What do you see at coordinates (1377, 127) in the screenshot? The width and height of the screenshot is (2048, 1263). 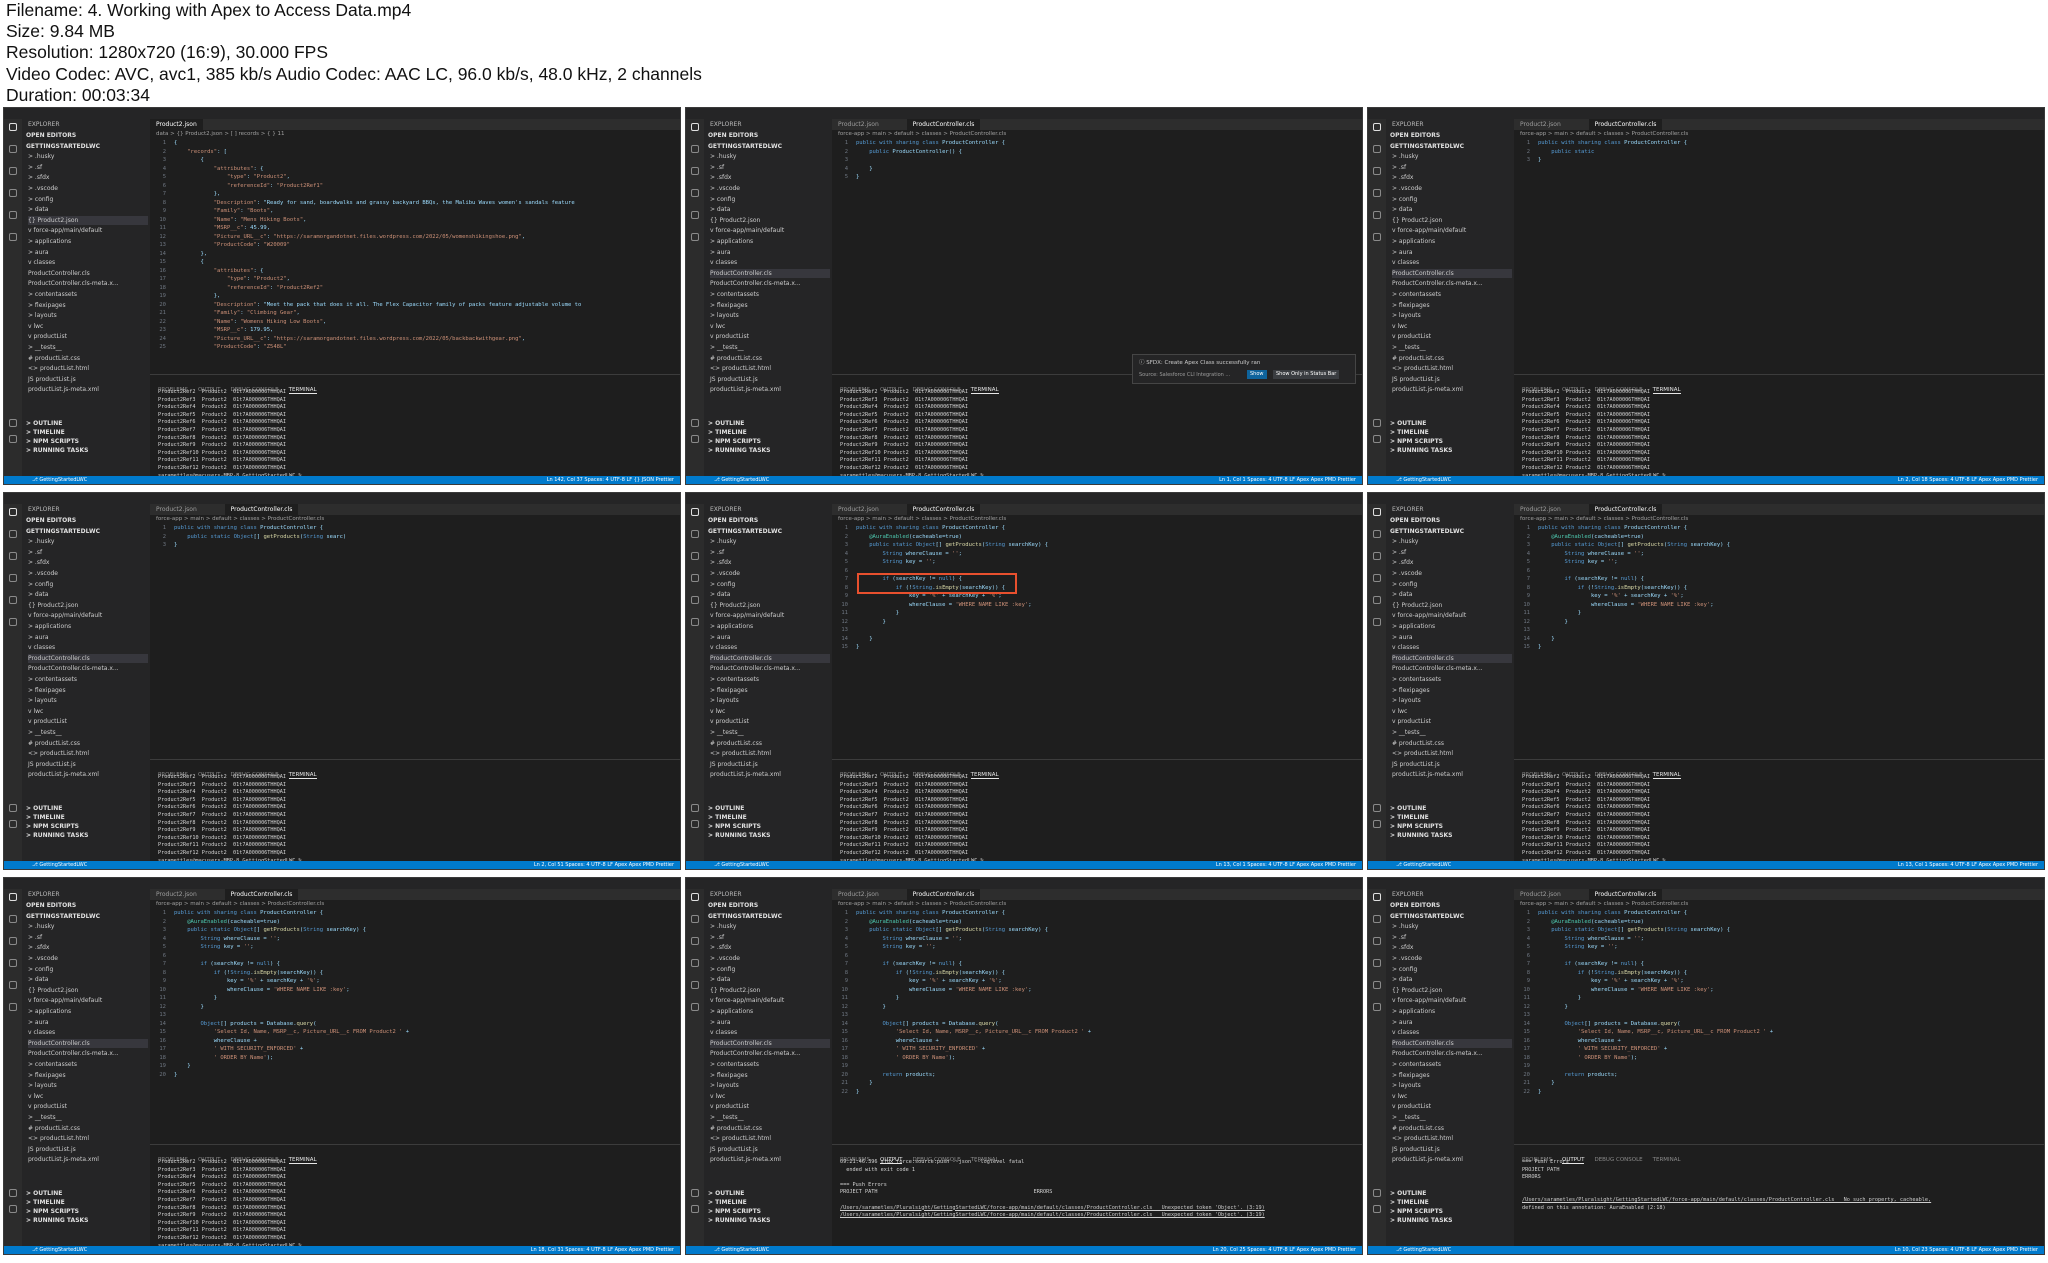 I see `explorer-icon` at bounding box center [1377, 127].